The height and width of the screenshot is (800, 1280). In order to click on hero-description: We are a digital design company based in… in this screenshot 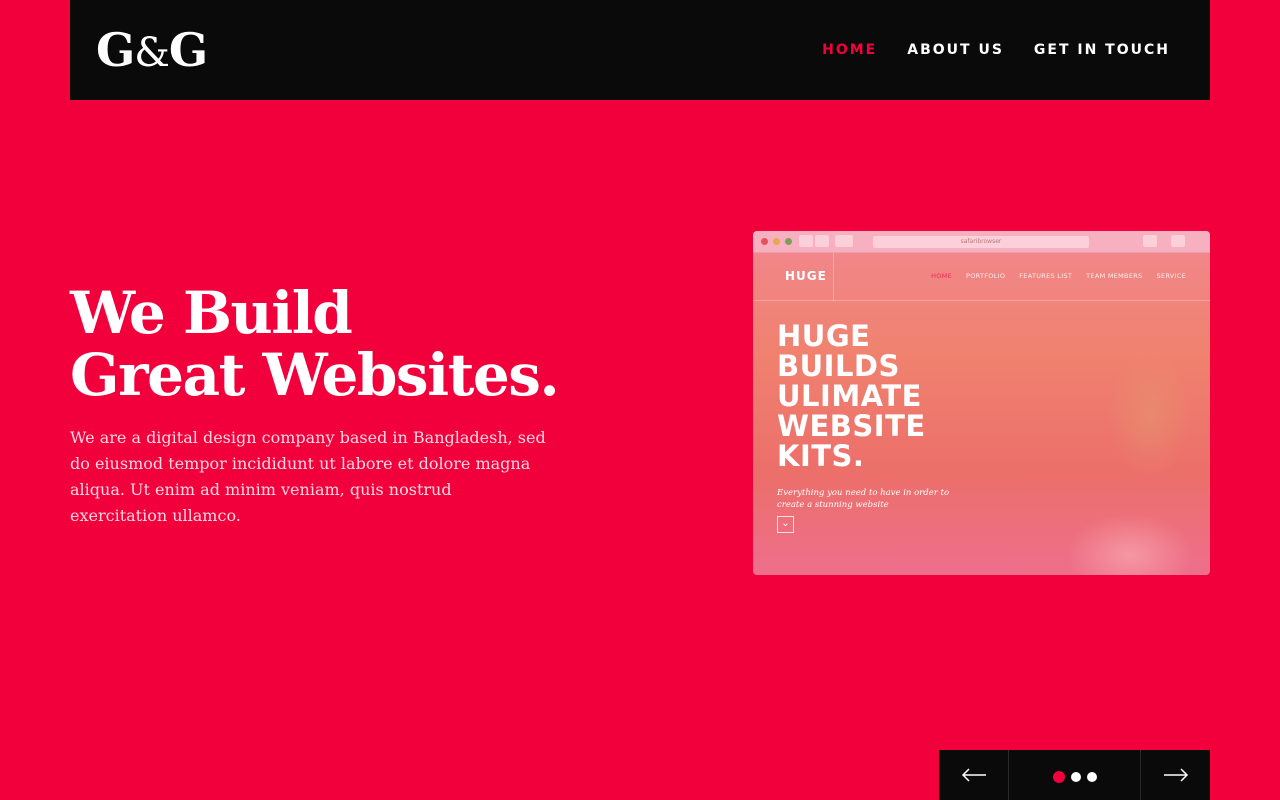, I will do `click(308, 476)`.